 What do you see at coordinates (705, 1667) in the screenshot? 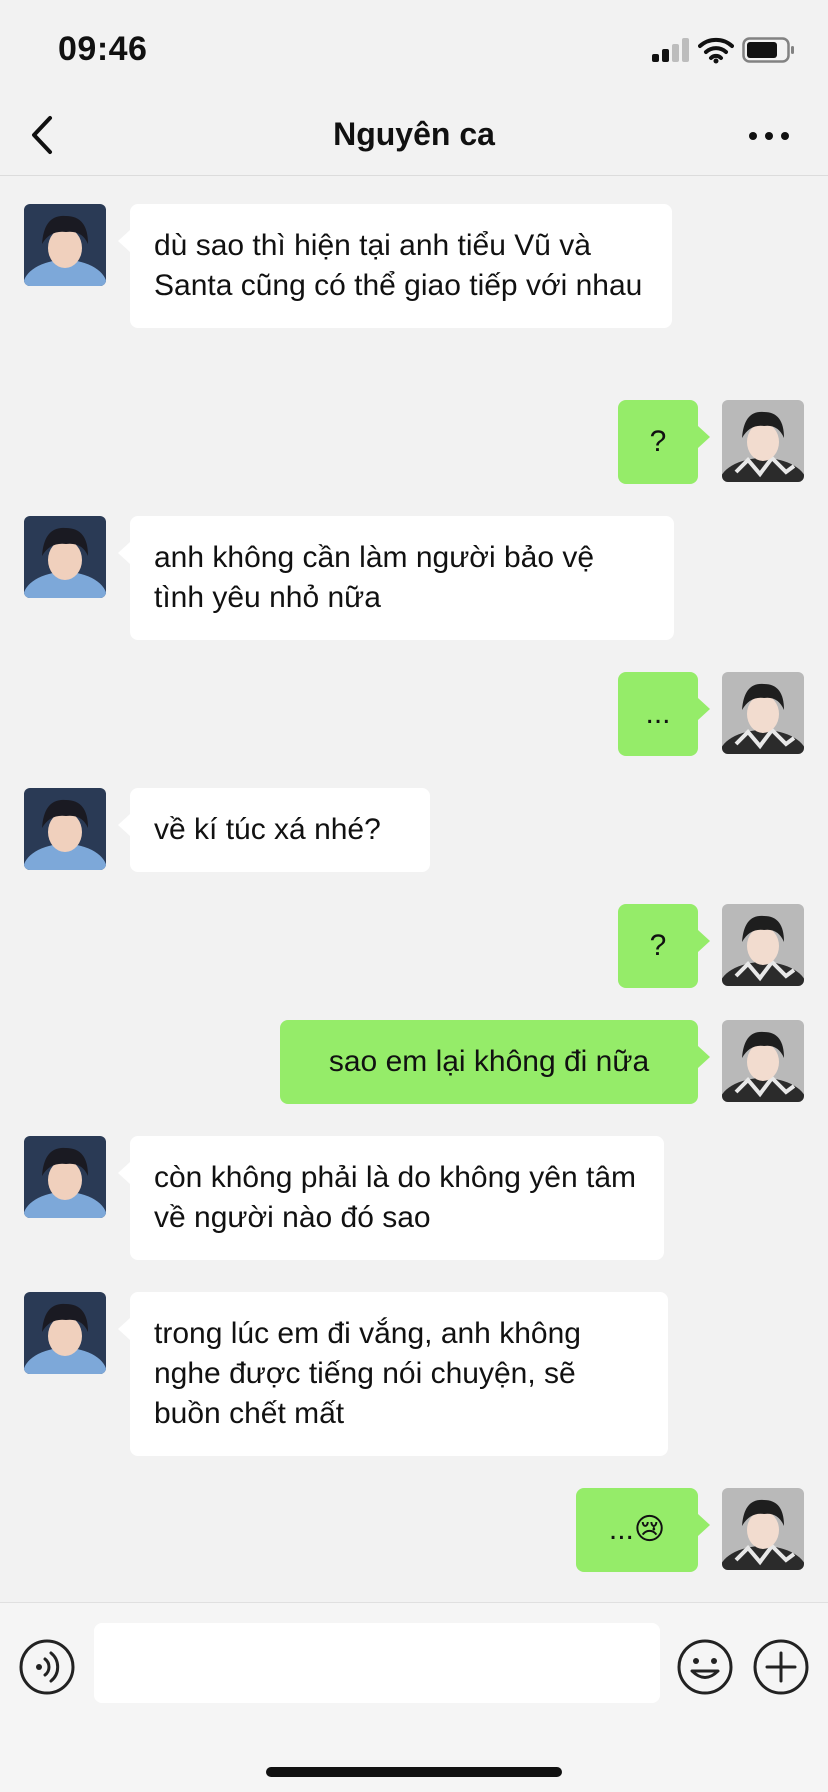
I see `emoji-icon` at bounding box center [705, 1667].